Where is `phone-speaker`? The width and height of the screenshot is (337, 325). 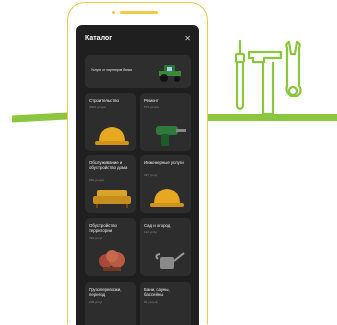
phone-speaker is located at coordinates (139, 12).